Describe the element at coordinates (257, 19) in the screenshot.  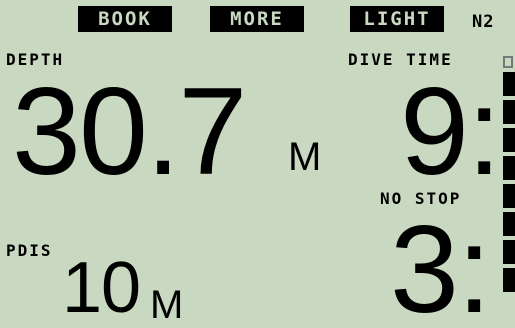
I see `more-button: MORE` at that location.